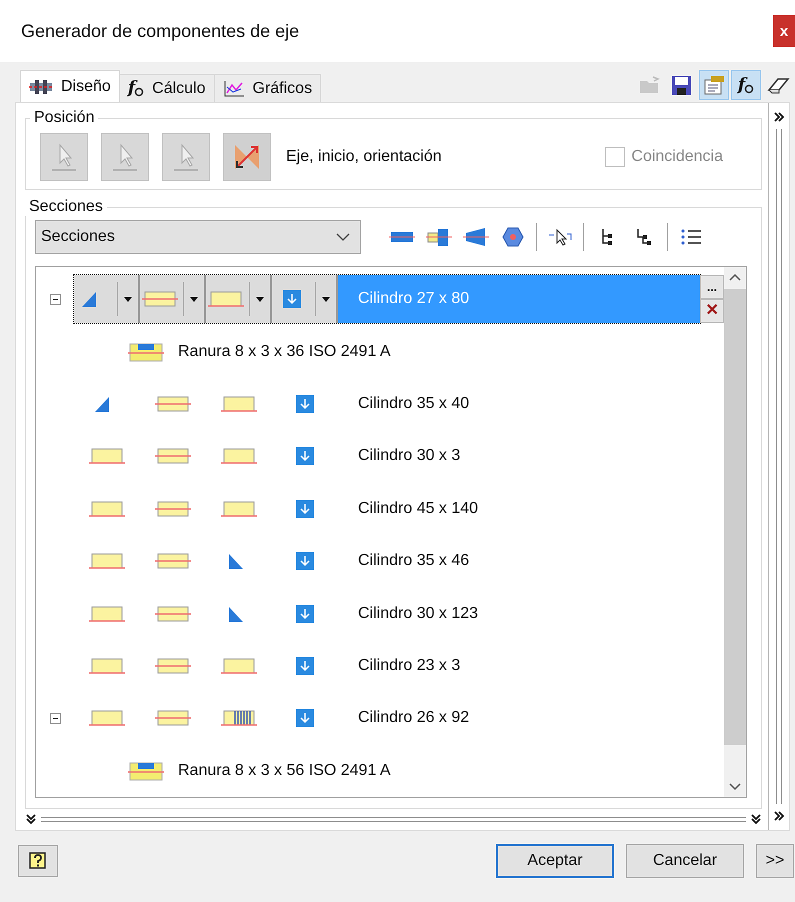 The height and width of the screenshot is (902, 795). Describe the element at coordinates (685, 861) in the screenshot. I see `cancel-button: Cancelar` at that location.